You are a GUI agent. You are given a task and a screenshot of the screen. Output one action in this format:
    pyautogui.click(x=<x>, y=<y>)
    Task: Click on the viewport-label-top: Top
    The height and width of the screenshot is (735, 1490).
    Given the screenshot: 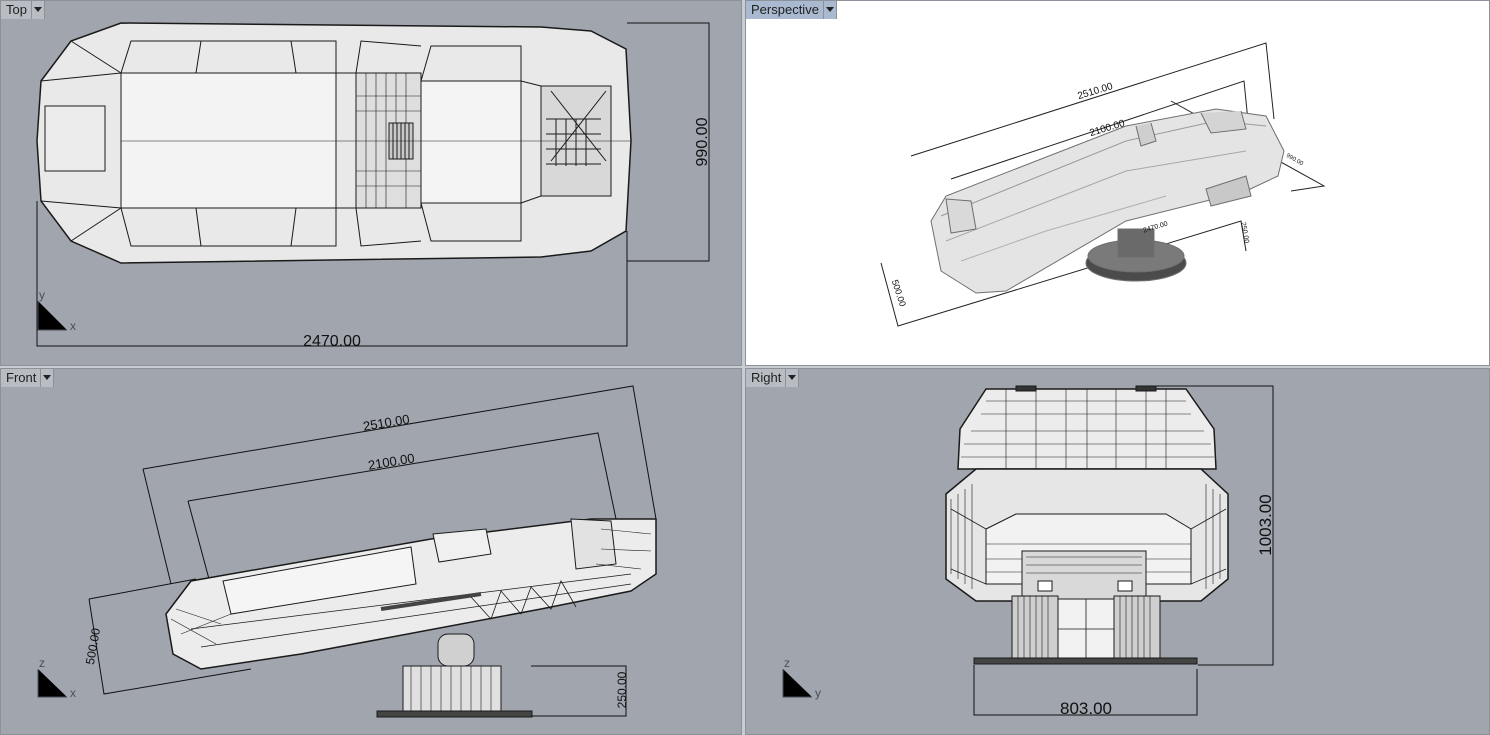 What is the action you would take?
    pyautogui.click(x=16, y=10)
    